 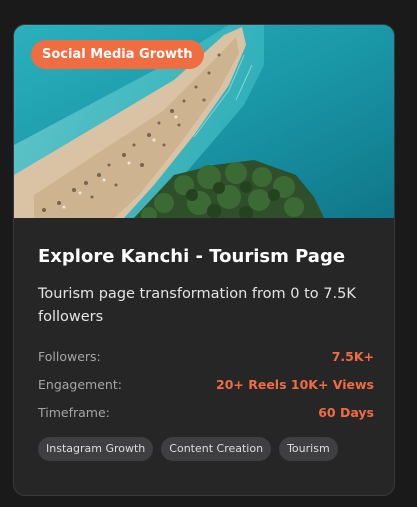 What do you see at coordinates (117, 54) in the screenshot?
I see `category-badge: Social Media Growth` at bounding box center [117, 54].